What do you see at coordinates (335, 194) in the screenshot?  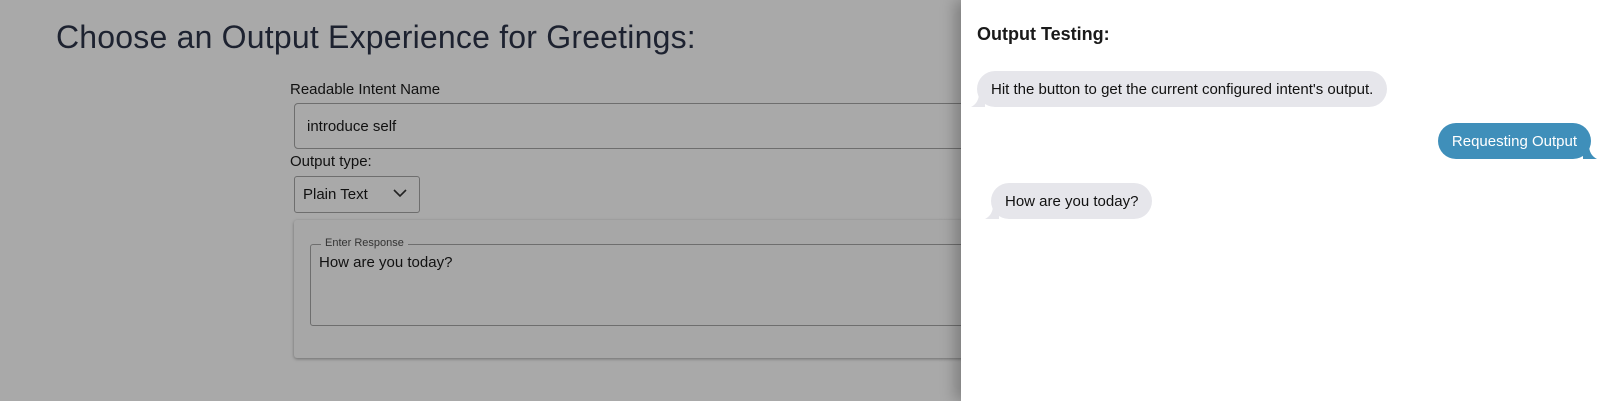 I see `output-type-value: Plain Text` at bounding box center [335, 194].